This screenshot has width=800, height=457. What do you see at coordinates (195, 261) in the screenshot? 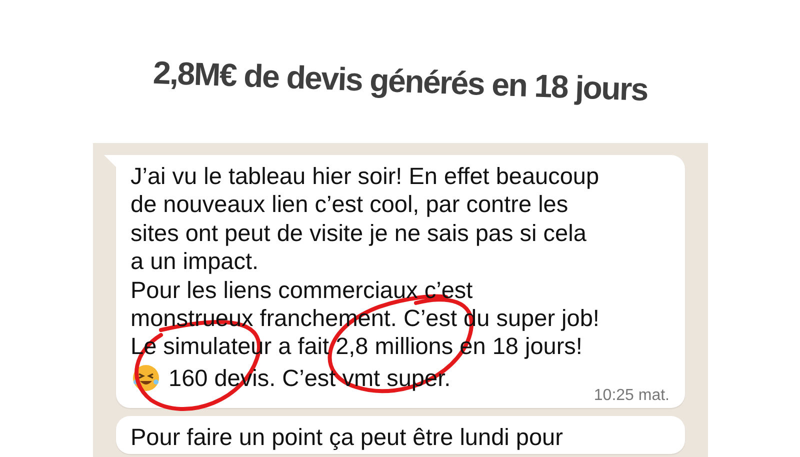
I see `message-text: a un impact.` at bounding box center [195, 261].